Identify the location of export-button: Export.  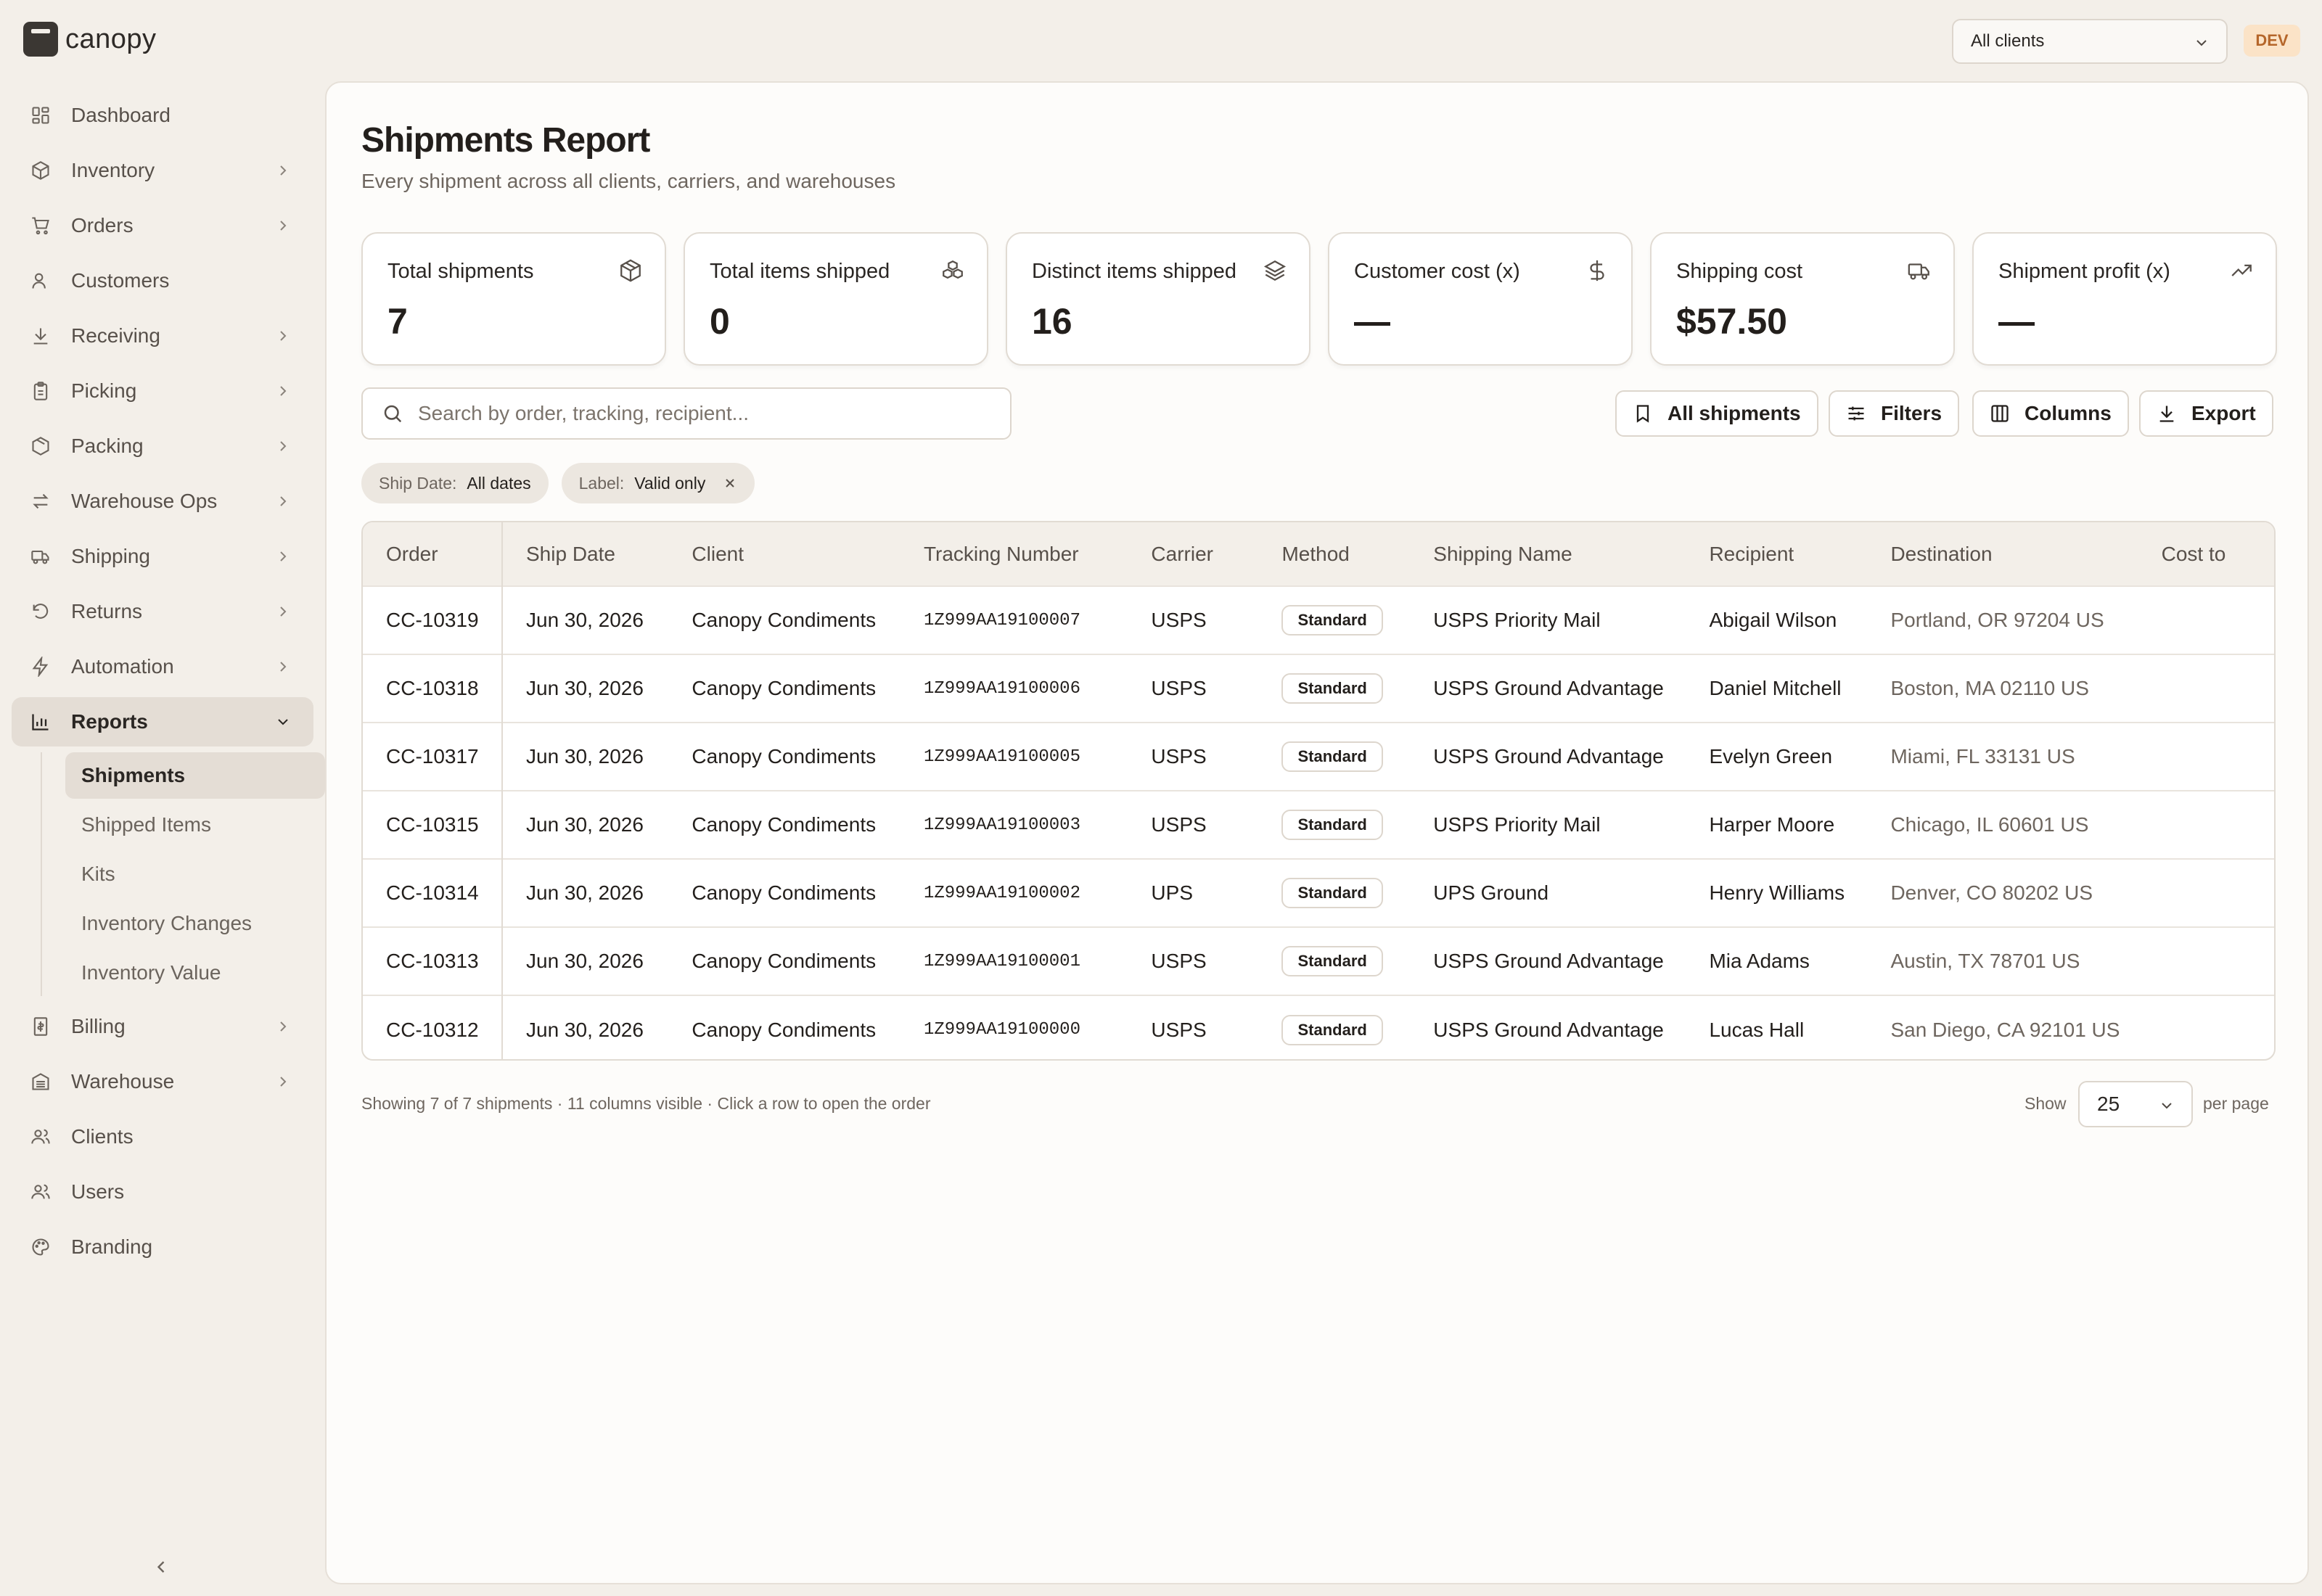
(2206, 414).